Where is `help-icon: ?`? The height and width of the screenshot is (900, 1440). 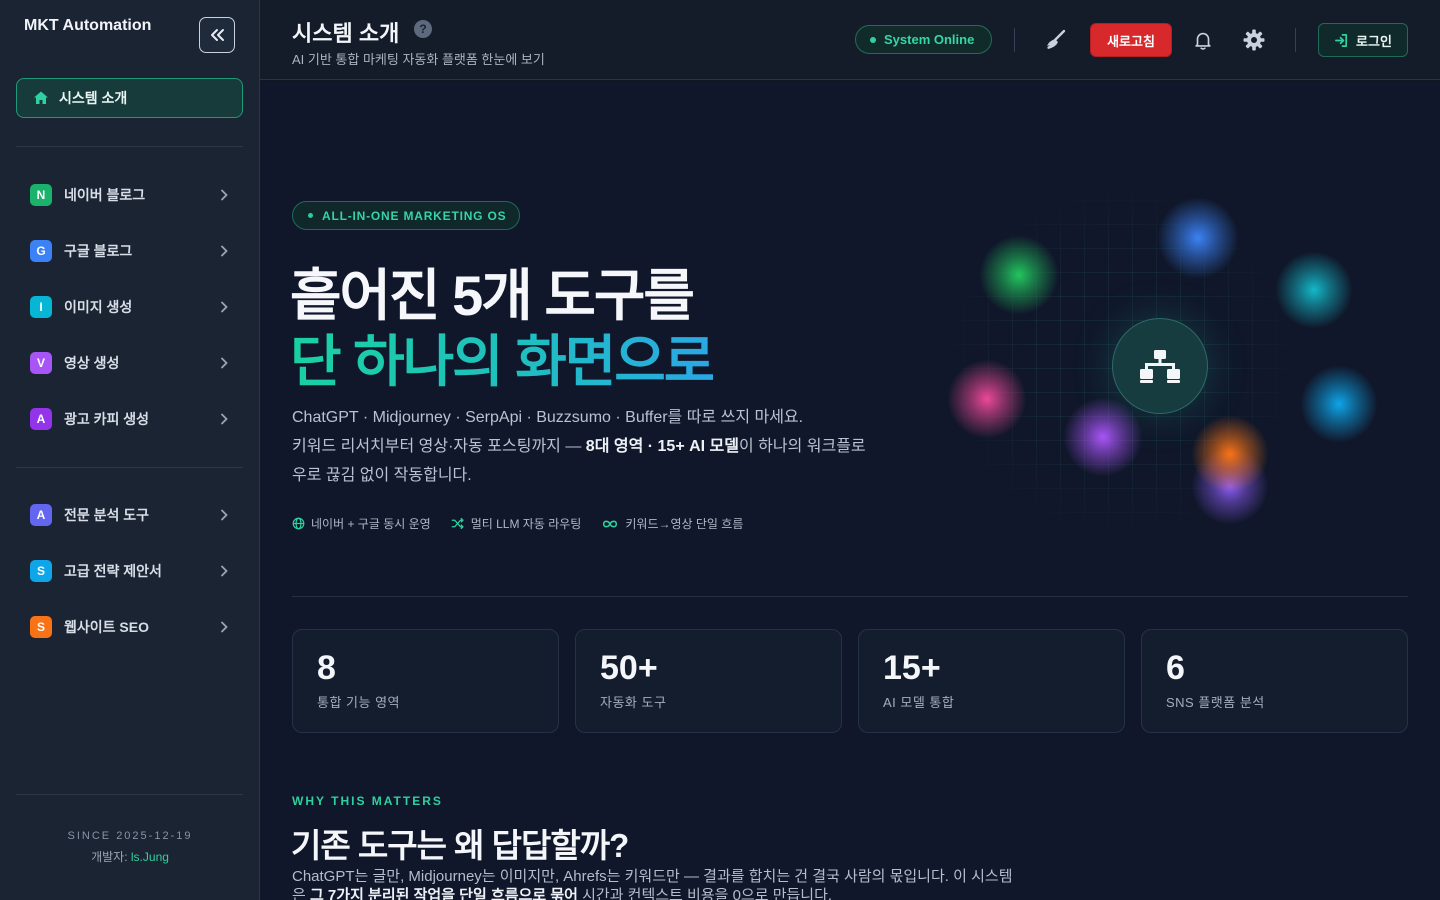
help-icon: ? is located at coordinates (423, 29).